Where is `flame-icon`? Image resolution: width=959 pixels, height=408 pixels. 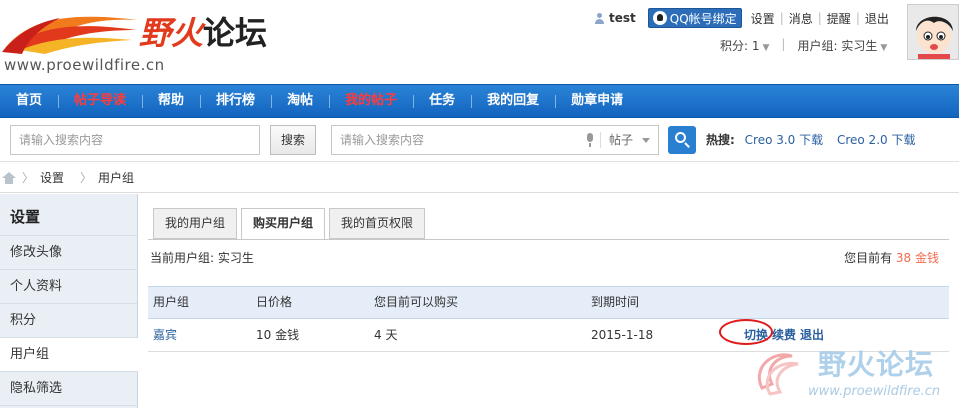 flame-icon is located at coordinates (70, 35).